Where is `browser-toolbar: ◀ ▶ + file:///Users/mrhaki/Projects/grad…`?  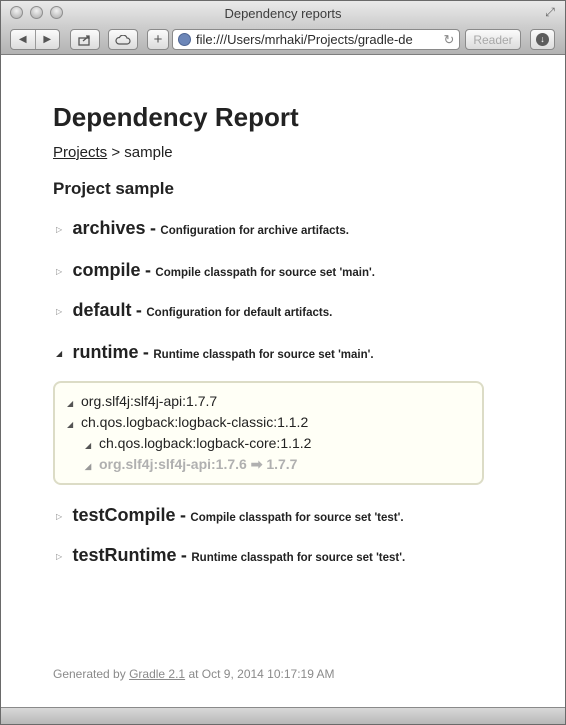
browser-toolbar: ◀ ▶ + file:///Users/mrhaki/Projects/grad… is located at coordinates (283, 40).